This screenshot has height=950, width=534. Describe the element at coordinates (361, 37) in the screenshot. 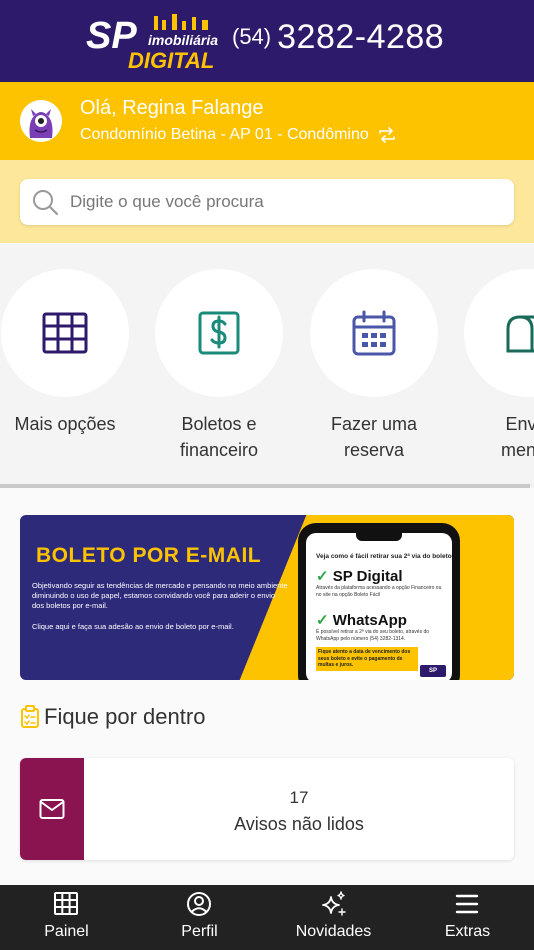

I see `phone-number: 3282-4288` at that location.